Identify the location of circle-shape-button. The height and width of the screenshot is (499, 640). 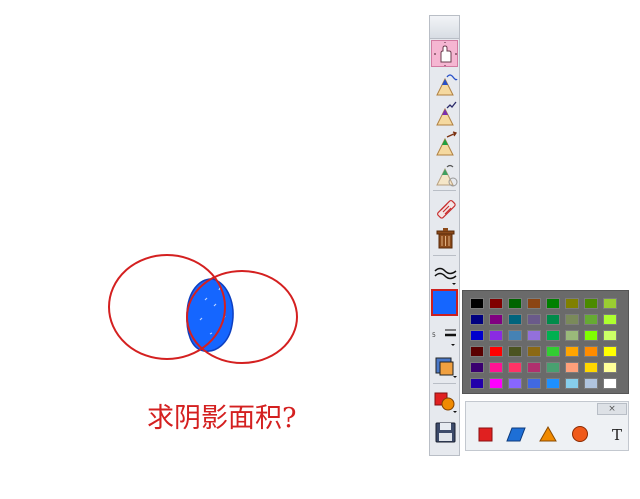
(580, 434).